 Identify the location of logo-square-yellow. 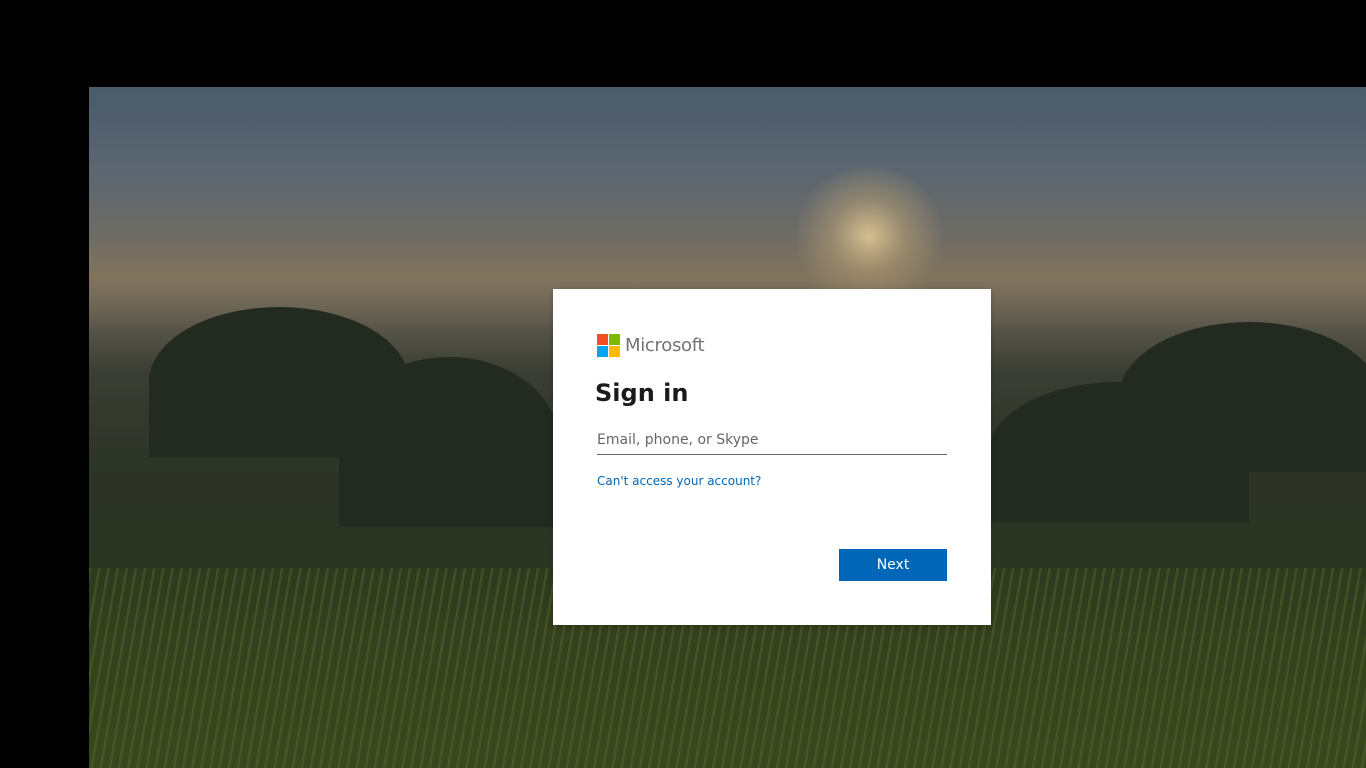
(614, 351).